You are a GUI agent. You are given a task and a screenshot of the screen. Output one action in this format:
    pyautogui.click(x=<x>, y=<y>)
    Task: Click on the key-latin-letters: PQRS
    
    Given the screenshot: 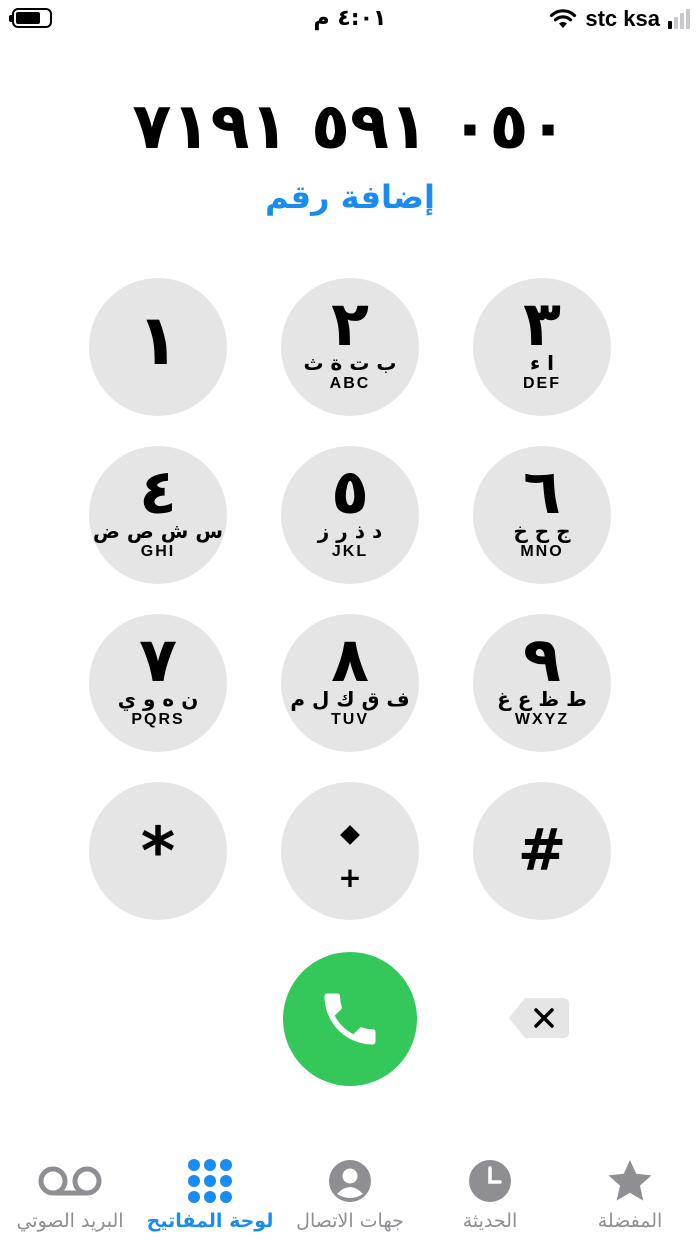 What is the action you would take?
    pyautogui.click(x=158, y=719)
    